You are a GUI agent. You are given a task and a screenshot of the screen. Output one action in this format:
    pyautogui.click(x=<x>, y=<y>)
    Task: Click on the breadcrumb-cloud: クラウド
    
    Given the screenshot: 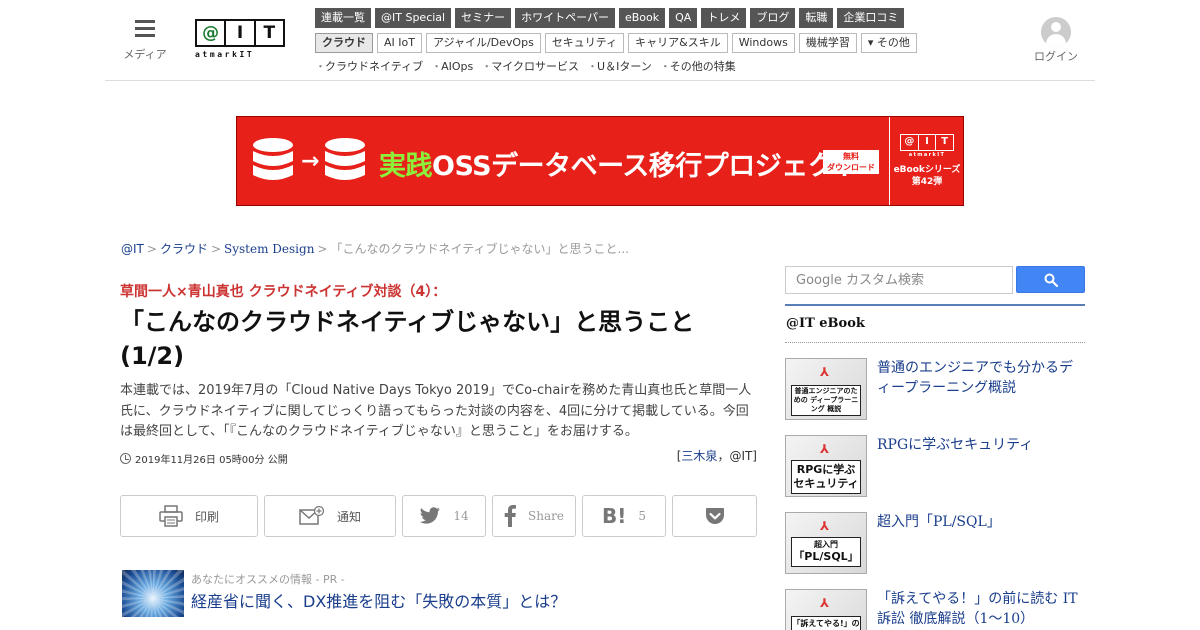 What is the action you would take?
    pyautogui.click(x=184, y=249)
    